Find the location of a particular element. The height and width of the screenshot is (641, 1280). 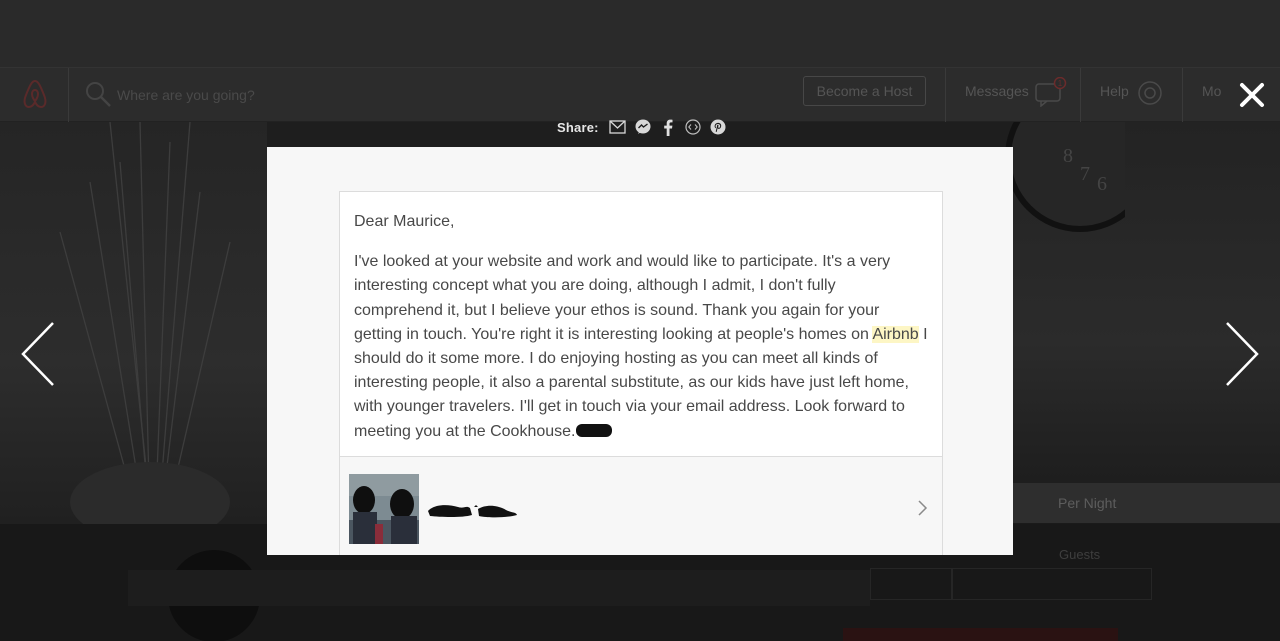

email-icon is located at coordinates (618, 127).